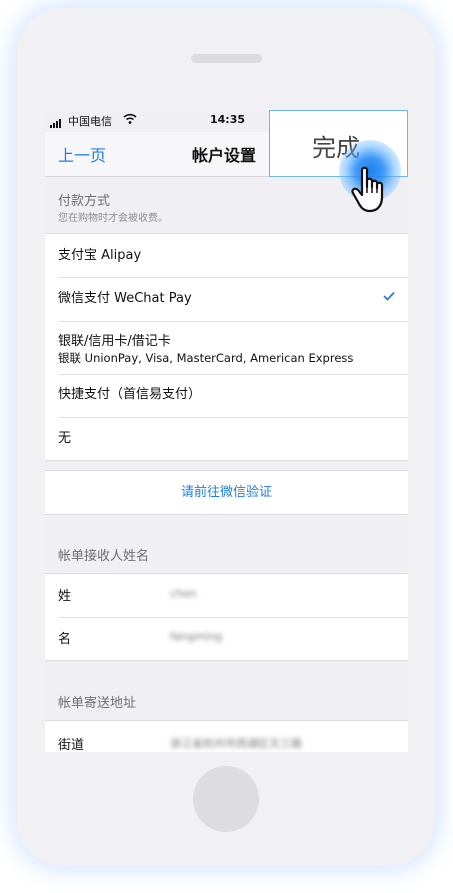 The image size is (453, 893). I want to click on street-row: 街道 浙江省杭州市西湖区文三路, so click(226, 736).